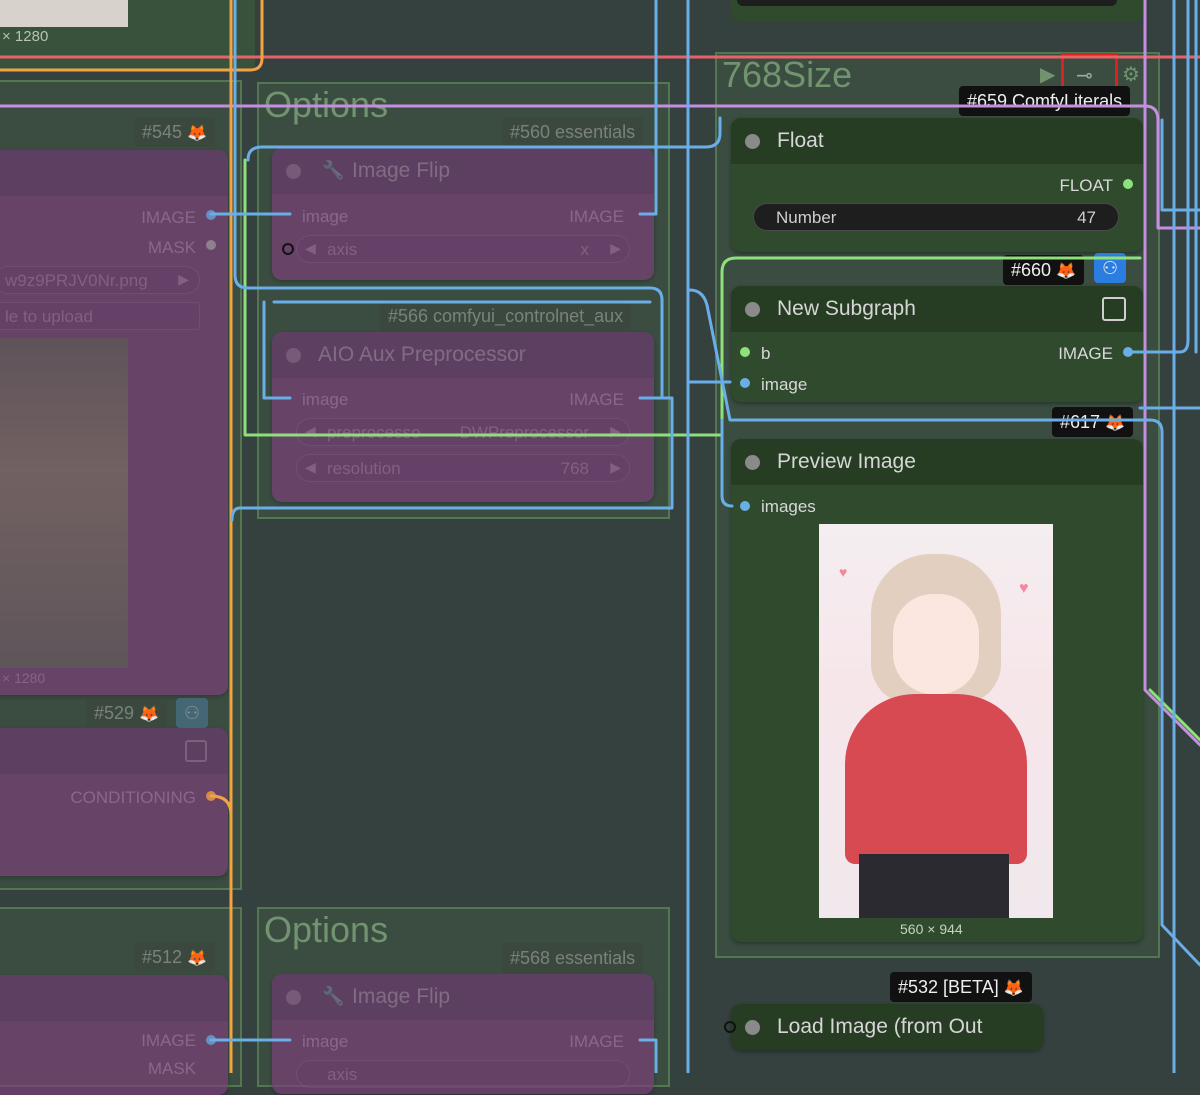 The height and width of the screenshot is (1095, 1200). I want to click on load-image-from-outputs-node: Load Image (from Out, so click(887, 1027).